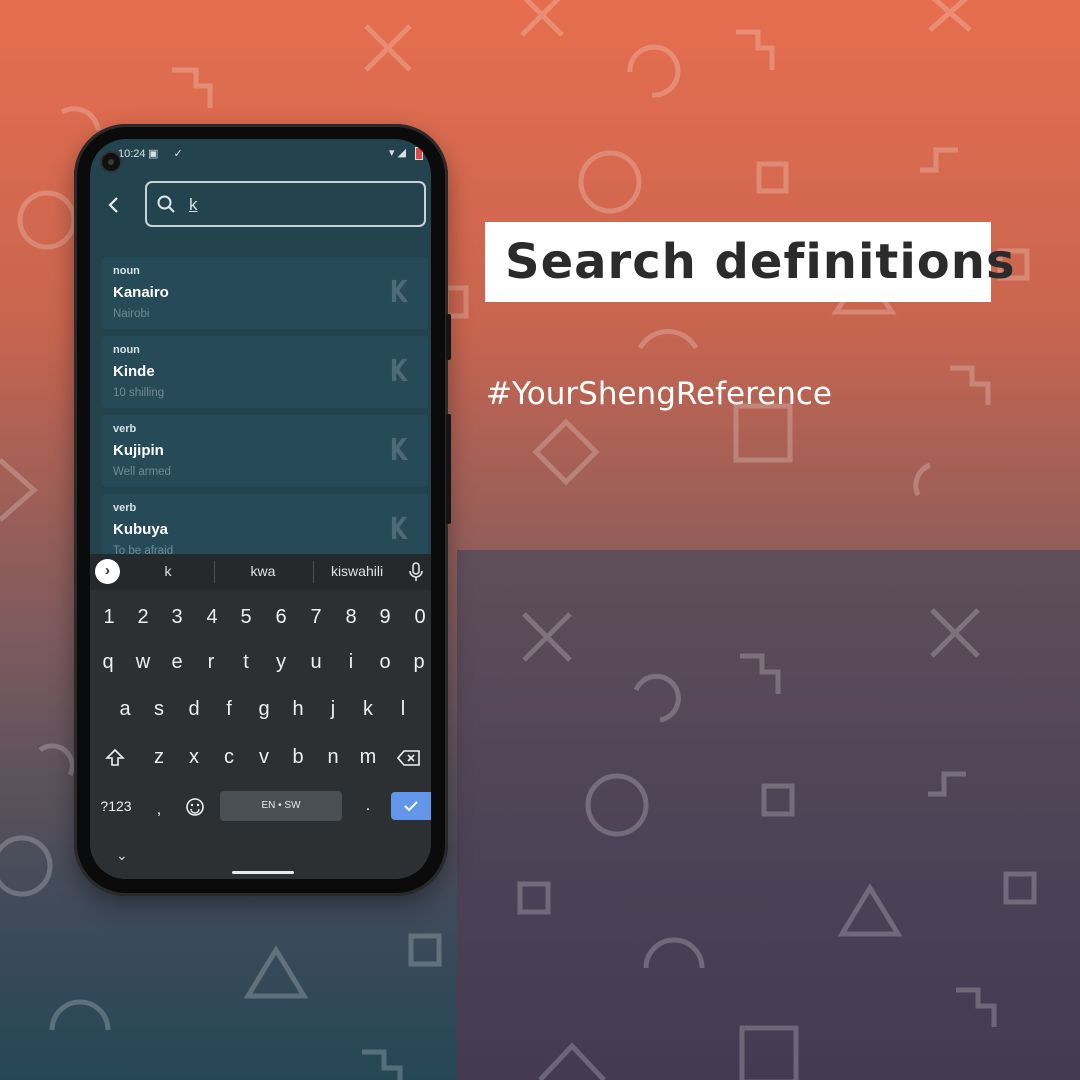  Describe the element at coordinates (298, 757) in the screenshot. I see `key: b` at that location.